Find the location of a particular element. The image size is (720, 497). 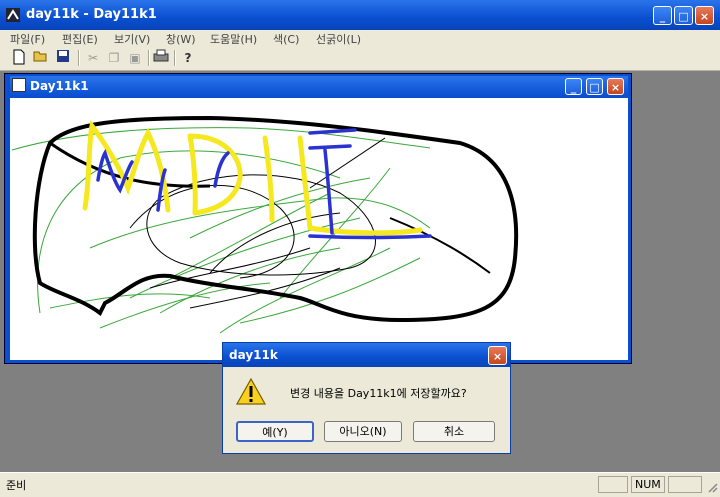

open-folder-icon is located at coordinates (41, 58).